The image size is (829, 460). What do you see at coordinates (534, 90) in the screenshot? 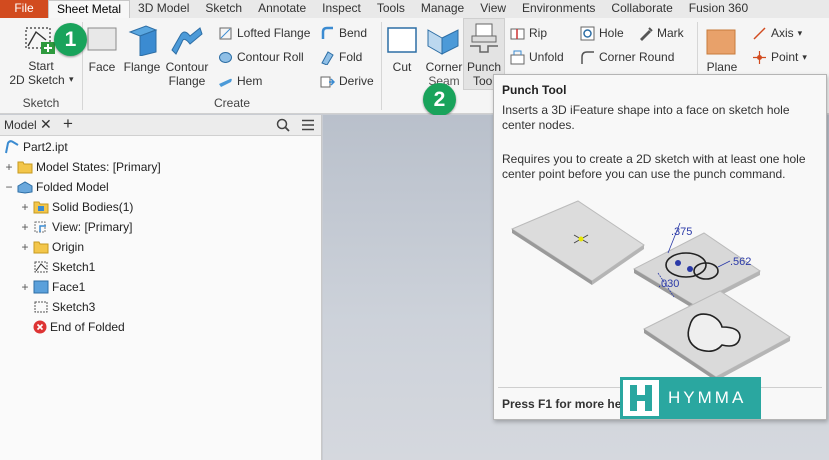
I see `tooltip-title: Punch Tool` at bounding box center [534, 90].